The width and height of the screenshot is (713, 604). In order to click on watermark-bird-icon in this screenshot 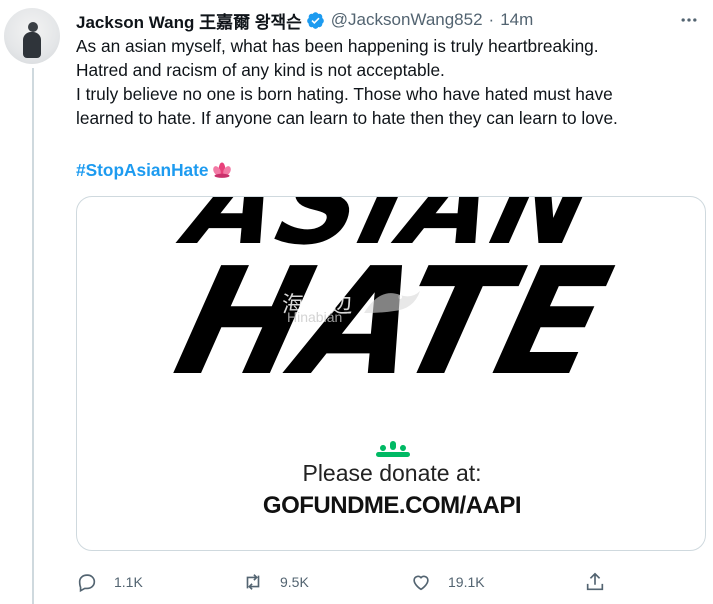, I will do `click(392, 302)`.